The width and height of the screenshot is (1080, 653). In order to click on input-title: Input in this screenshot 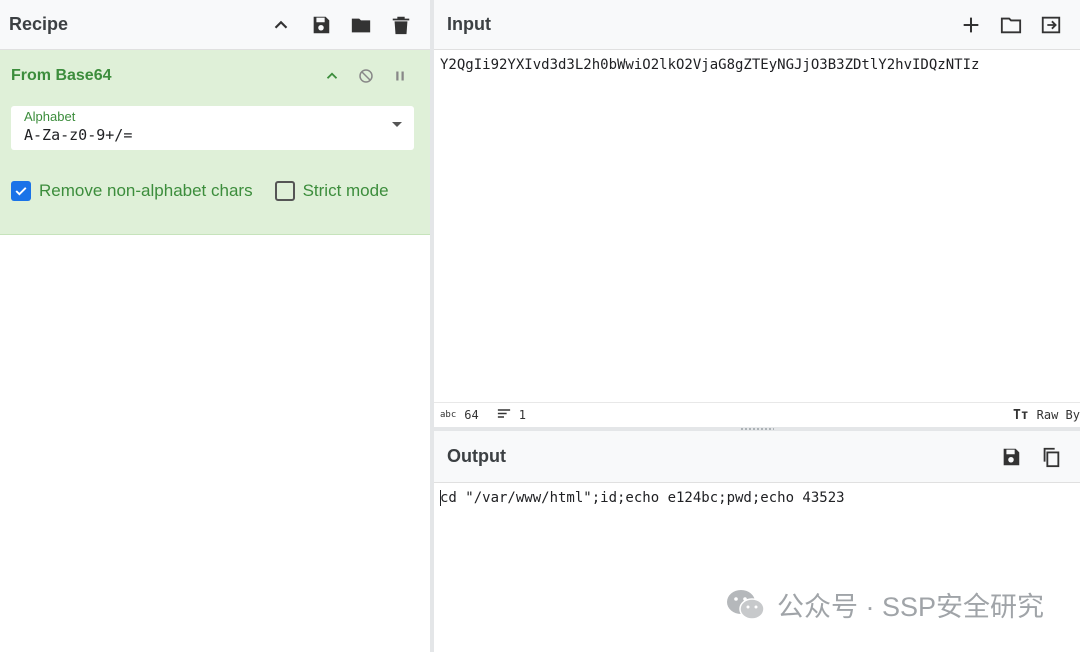, I will do `click(469, 24)`.